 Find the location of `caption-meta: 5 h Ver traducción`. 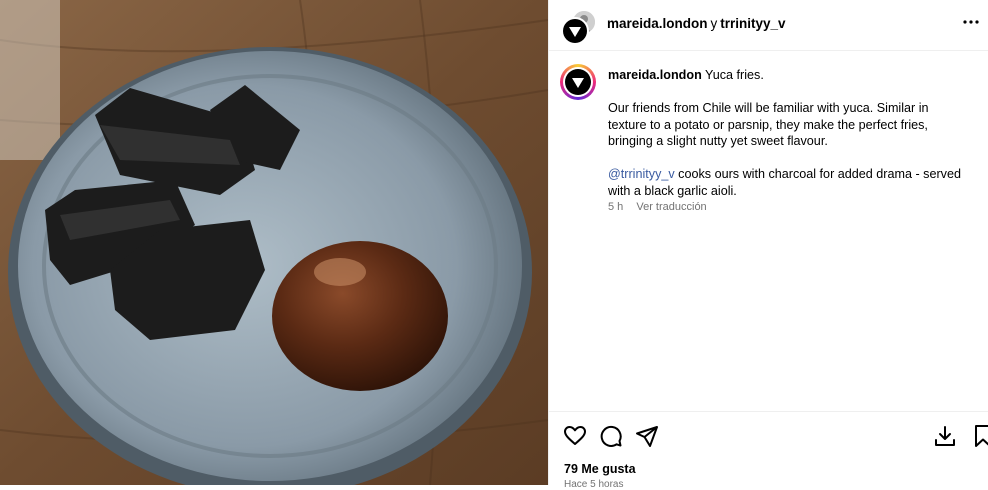

caption-meta: 5 h Ver traducción is located at coordinates (662, 207).